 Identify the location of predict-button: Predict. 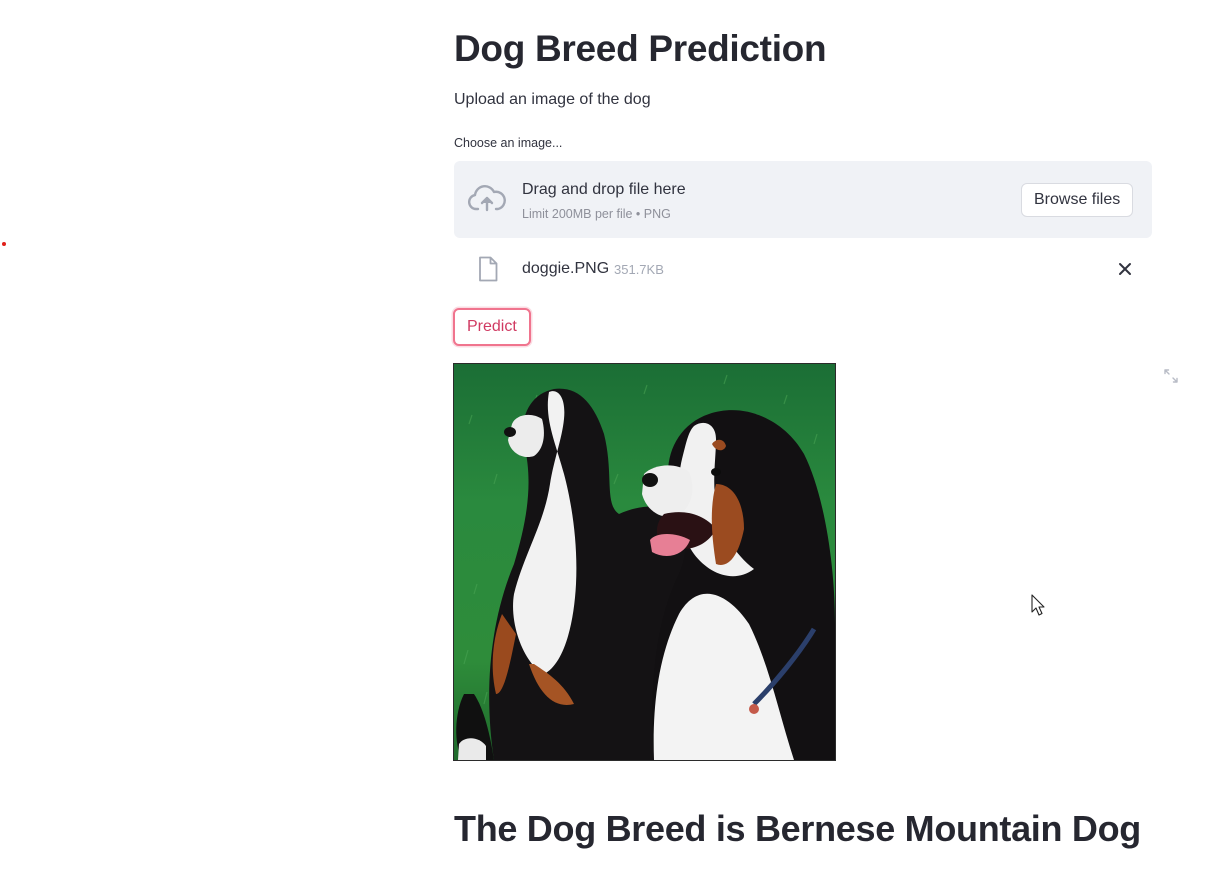
(492, 327).